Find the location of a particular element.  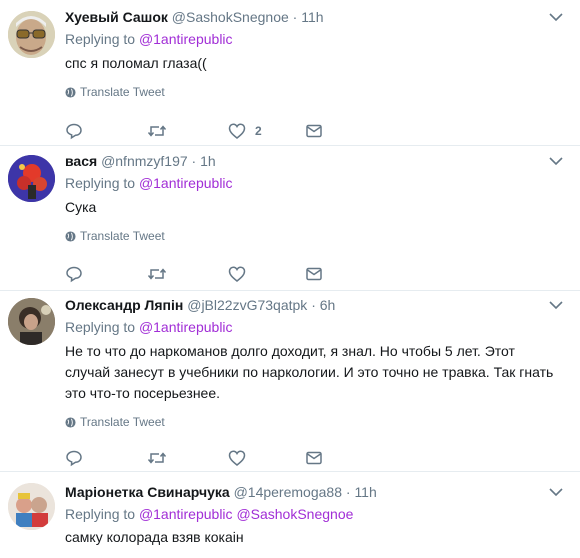

display-name: Хуевый Сашок is located at coordinates (116, 17).